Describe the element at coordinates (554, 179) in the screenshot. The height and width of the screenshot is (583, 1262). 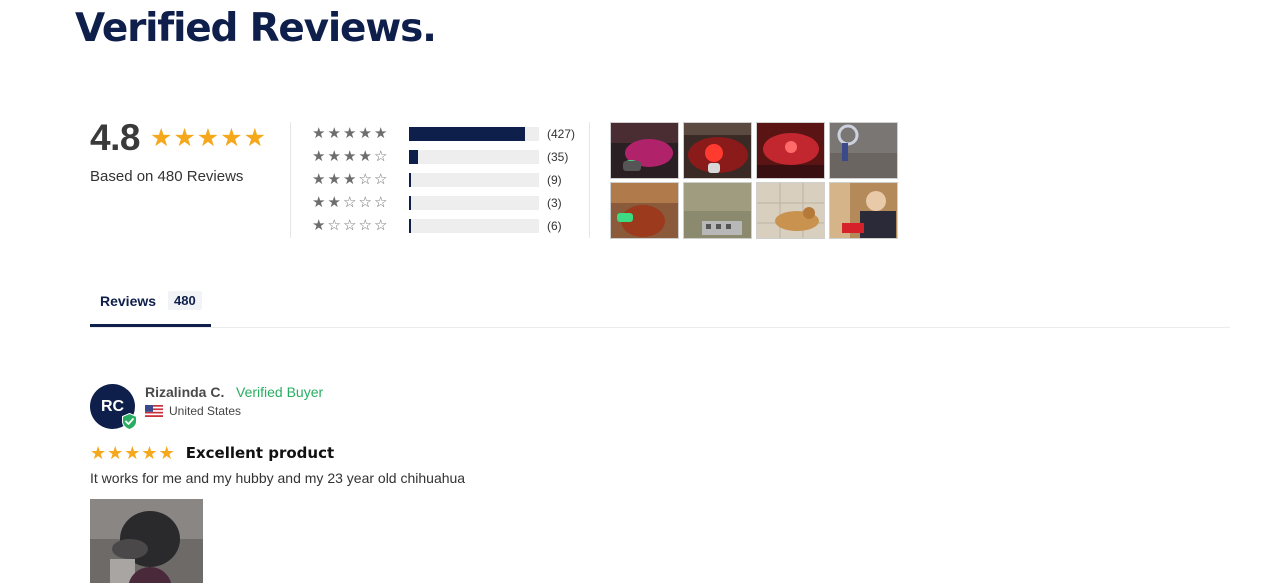
I see `histogram-count: (9)` at that location.